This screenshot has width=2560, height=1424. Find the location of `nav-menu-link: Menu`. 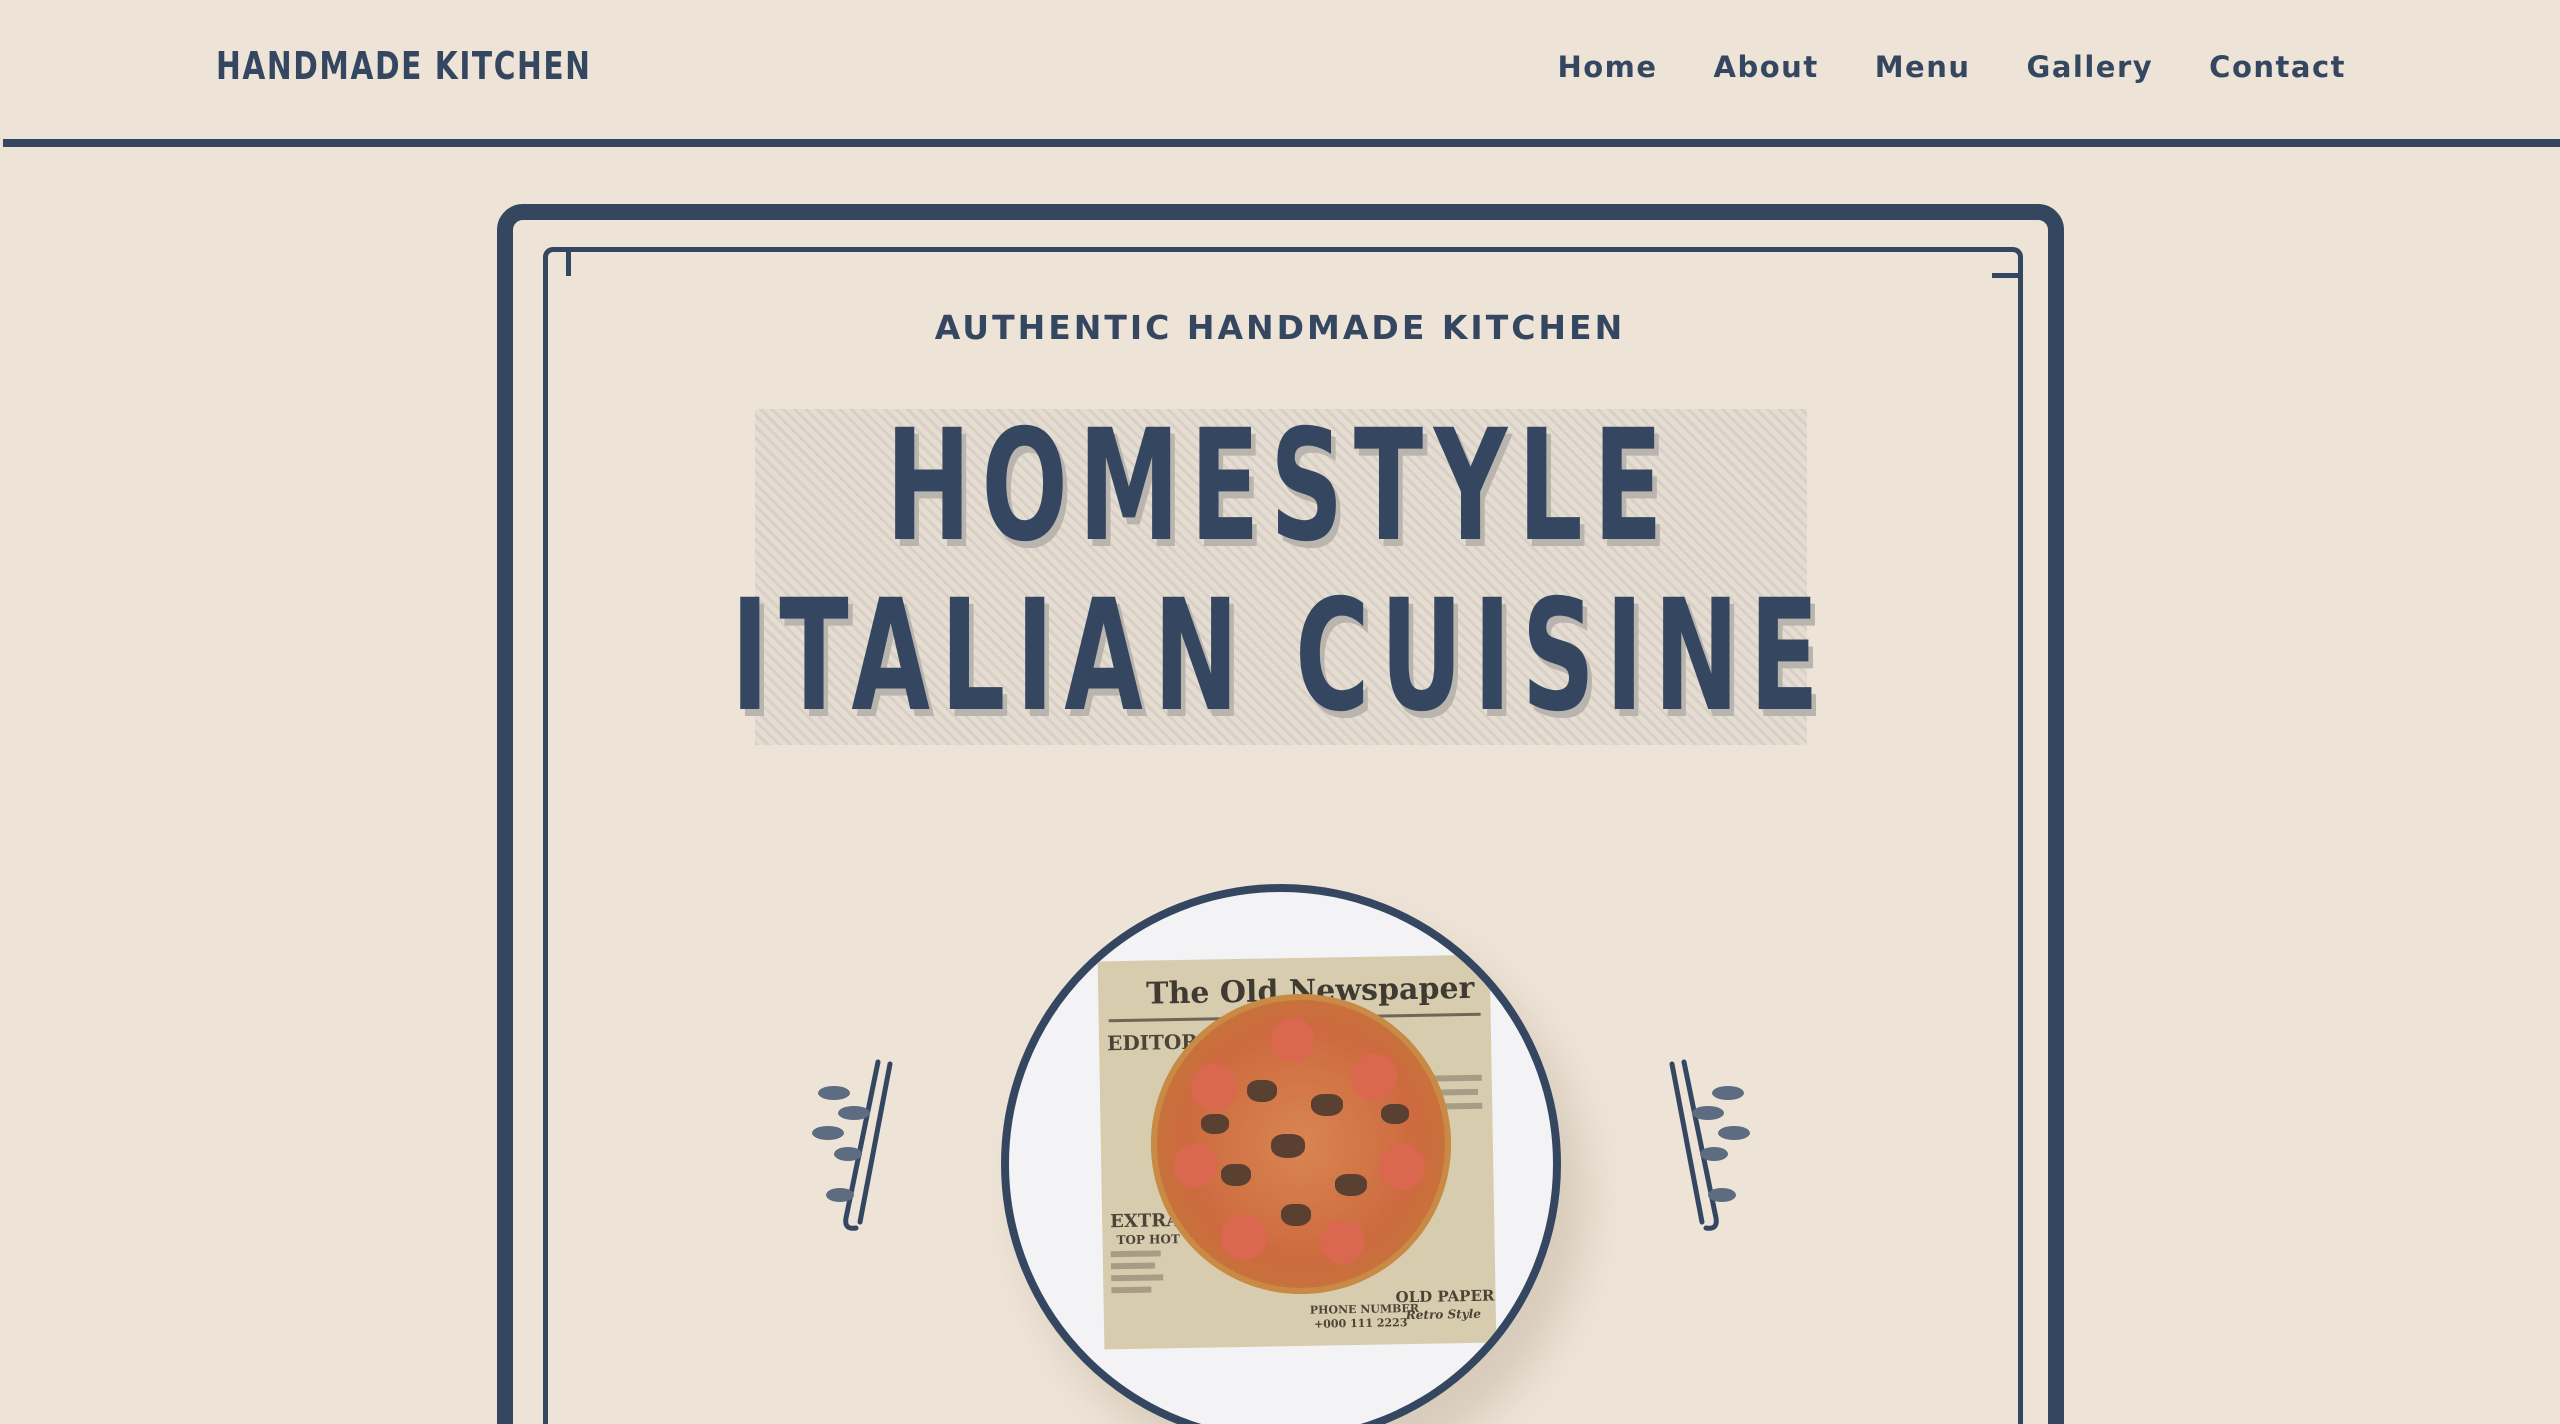

nav-menu-link: Menu is located at coordinates (1923, 67).